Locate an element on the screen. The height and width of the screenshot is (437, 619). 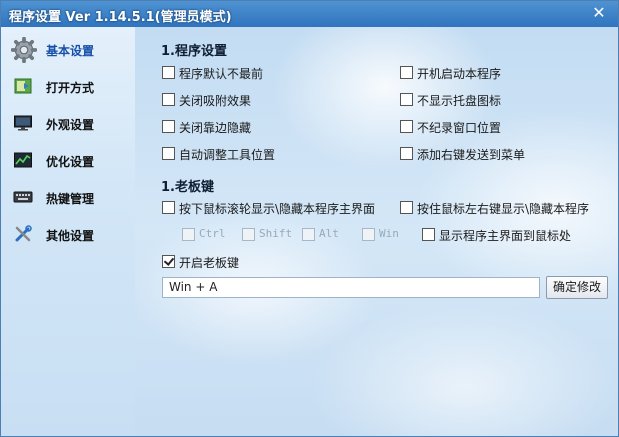
checkbox-label: Shift is located at coordinates (276, 233).